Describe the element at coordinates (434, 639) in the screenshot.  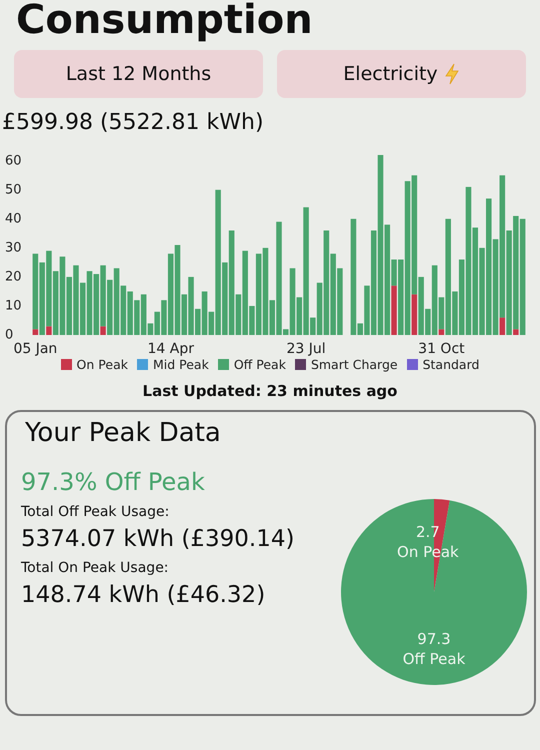
I see `slice-value: 97.3` at that location.